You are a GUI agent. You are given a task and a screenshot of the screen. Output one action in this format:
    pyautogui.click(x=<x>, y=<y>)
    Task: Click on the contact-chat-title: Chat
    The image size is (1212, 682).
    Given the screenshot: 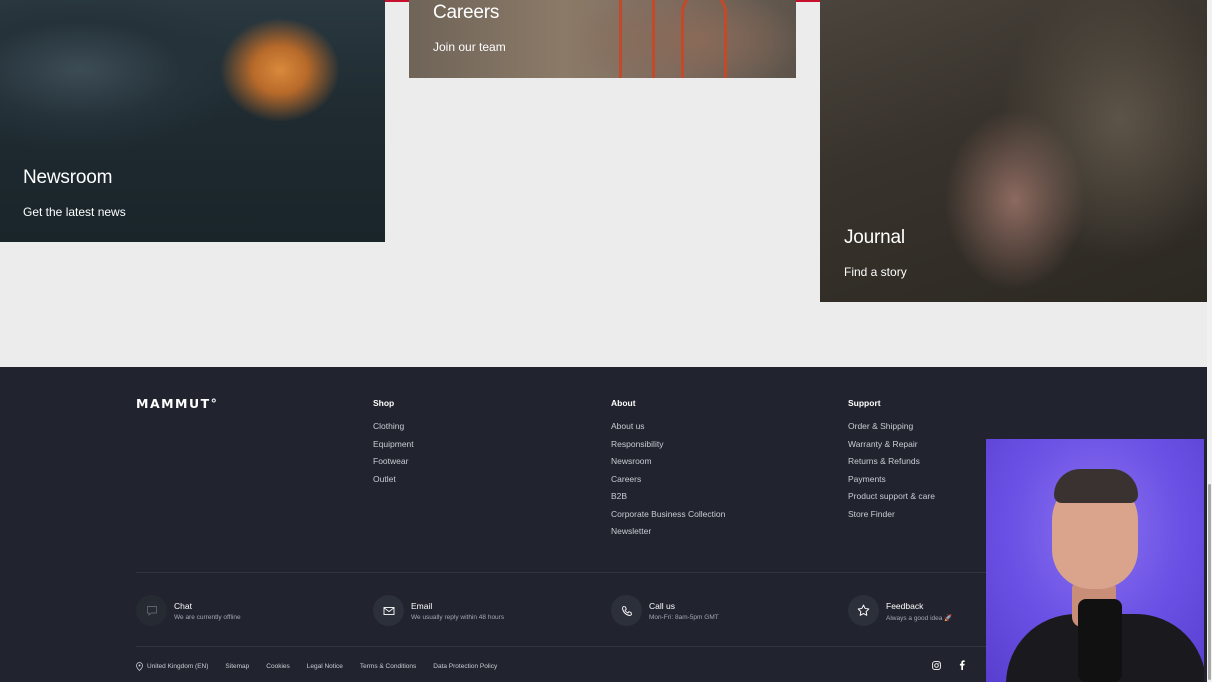 What is the action you would take?
    pyautogui.click(x=183, y=606)
    